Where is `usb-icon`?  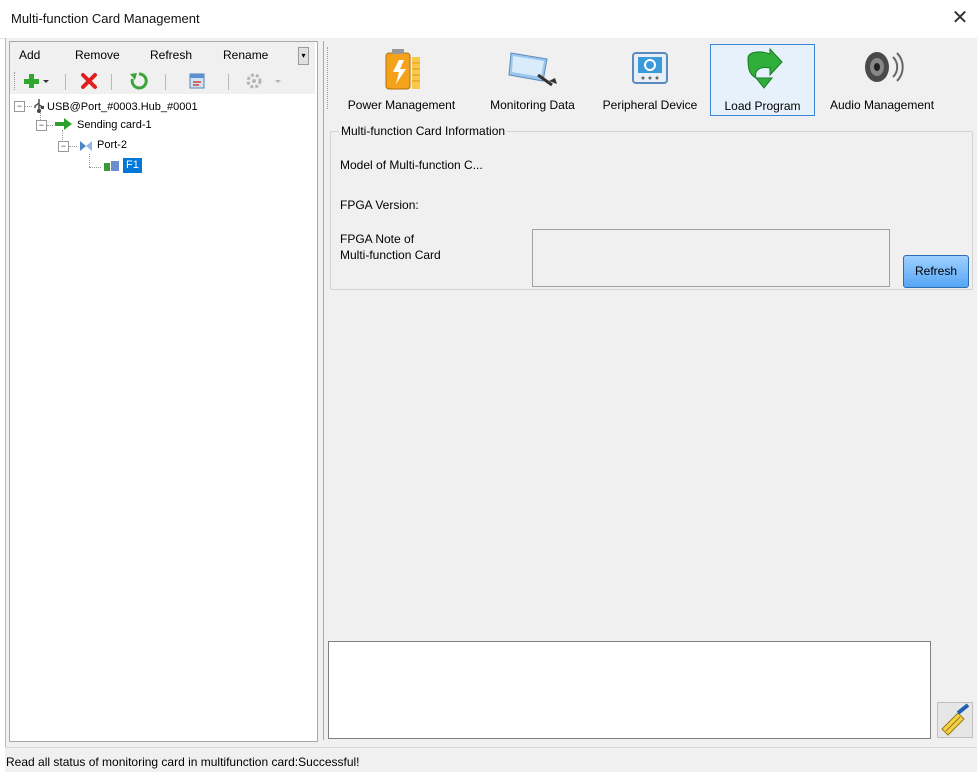 usb-icon is located at coordinates (39, 106).